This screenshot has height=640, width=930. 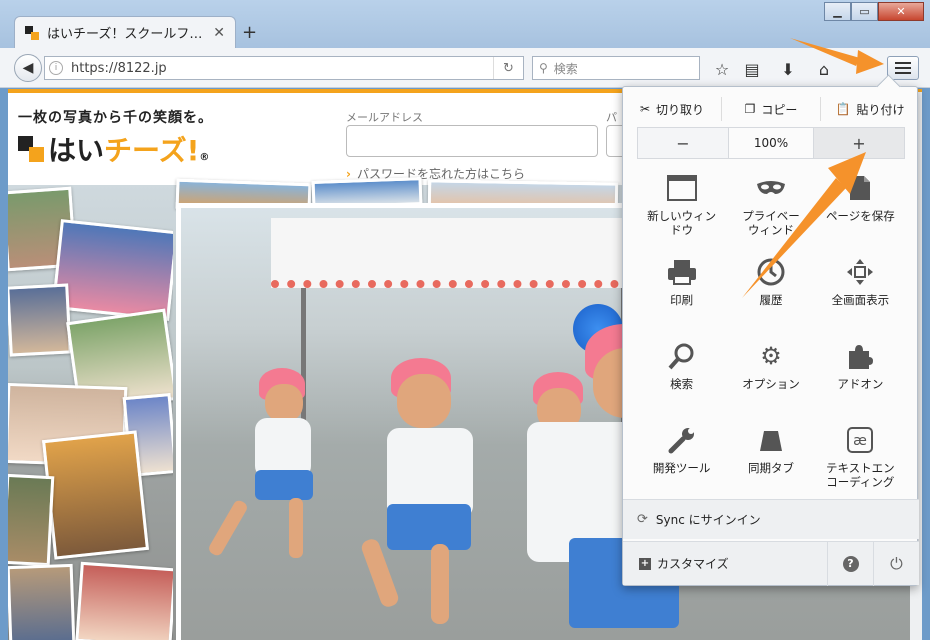 I want to click on annotation-arrow-to-zoom, so click(x=804, y=225).